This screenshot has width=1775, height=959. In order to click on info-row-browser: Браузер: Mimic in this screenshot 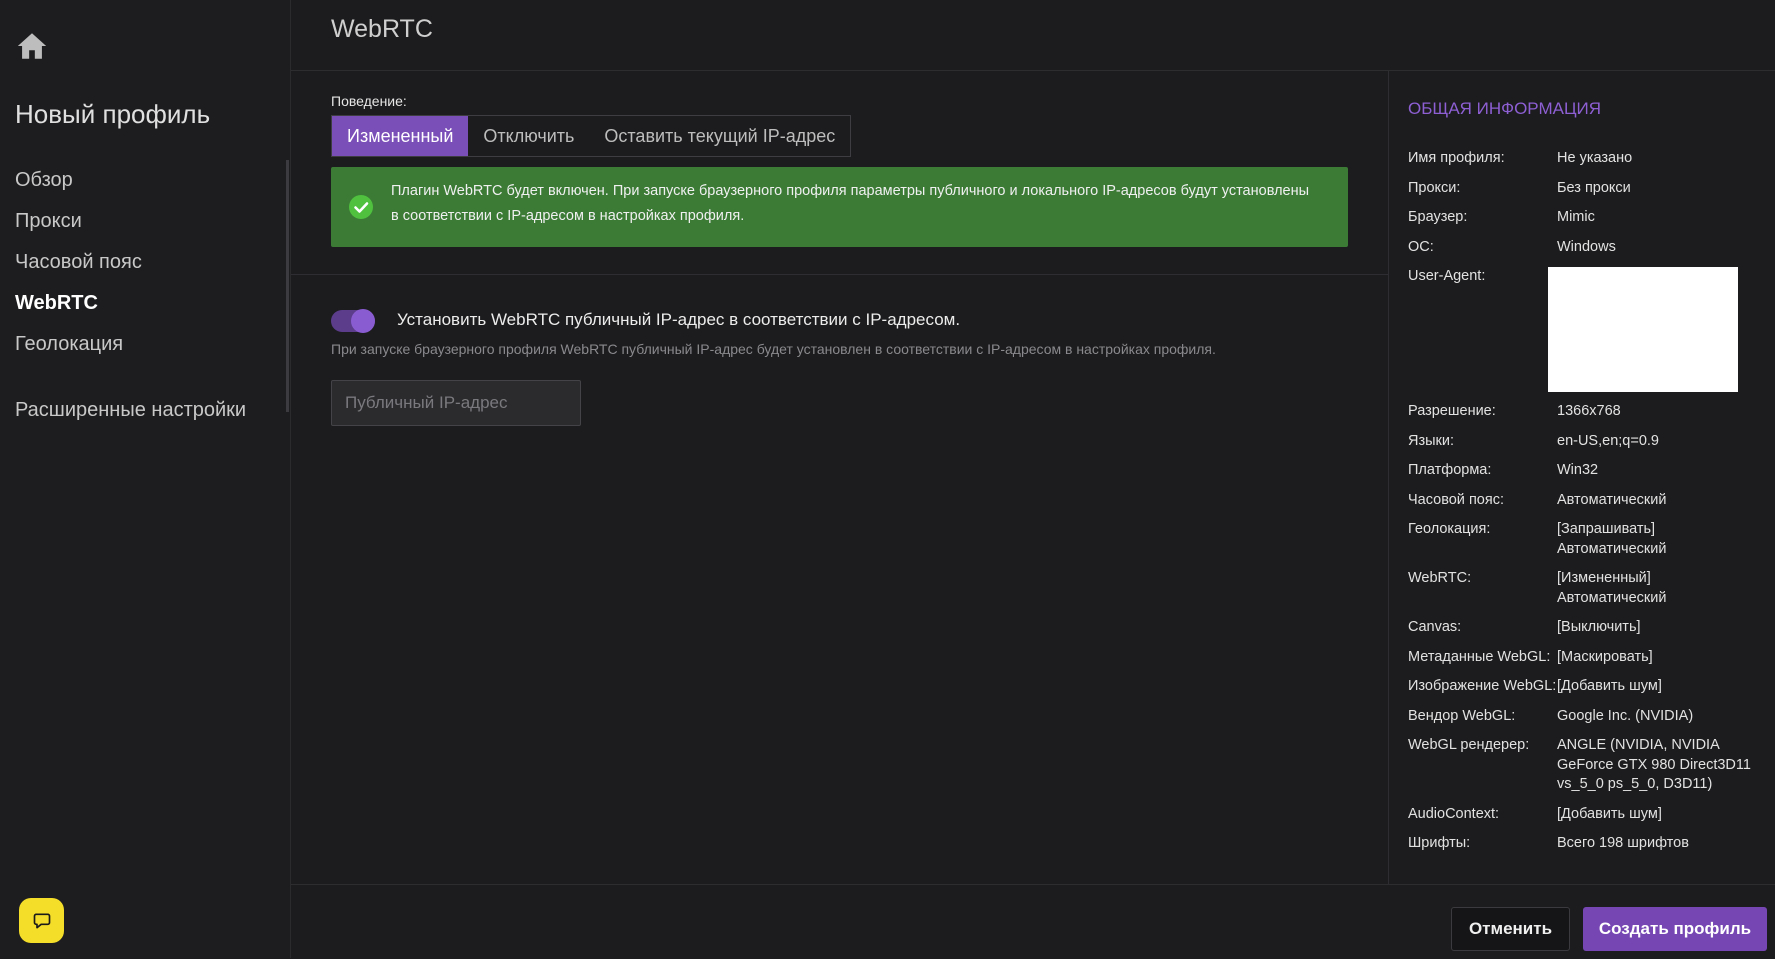, I will do `click(1501, 217)`.